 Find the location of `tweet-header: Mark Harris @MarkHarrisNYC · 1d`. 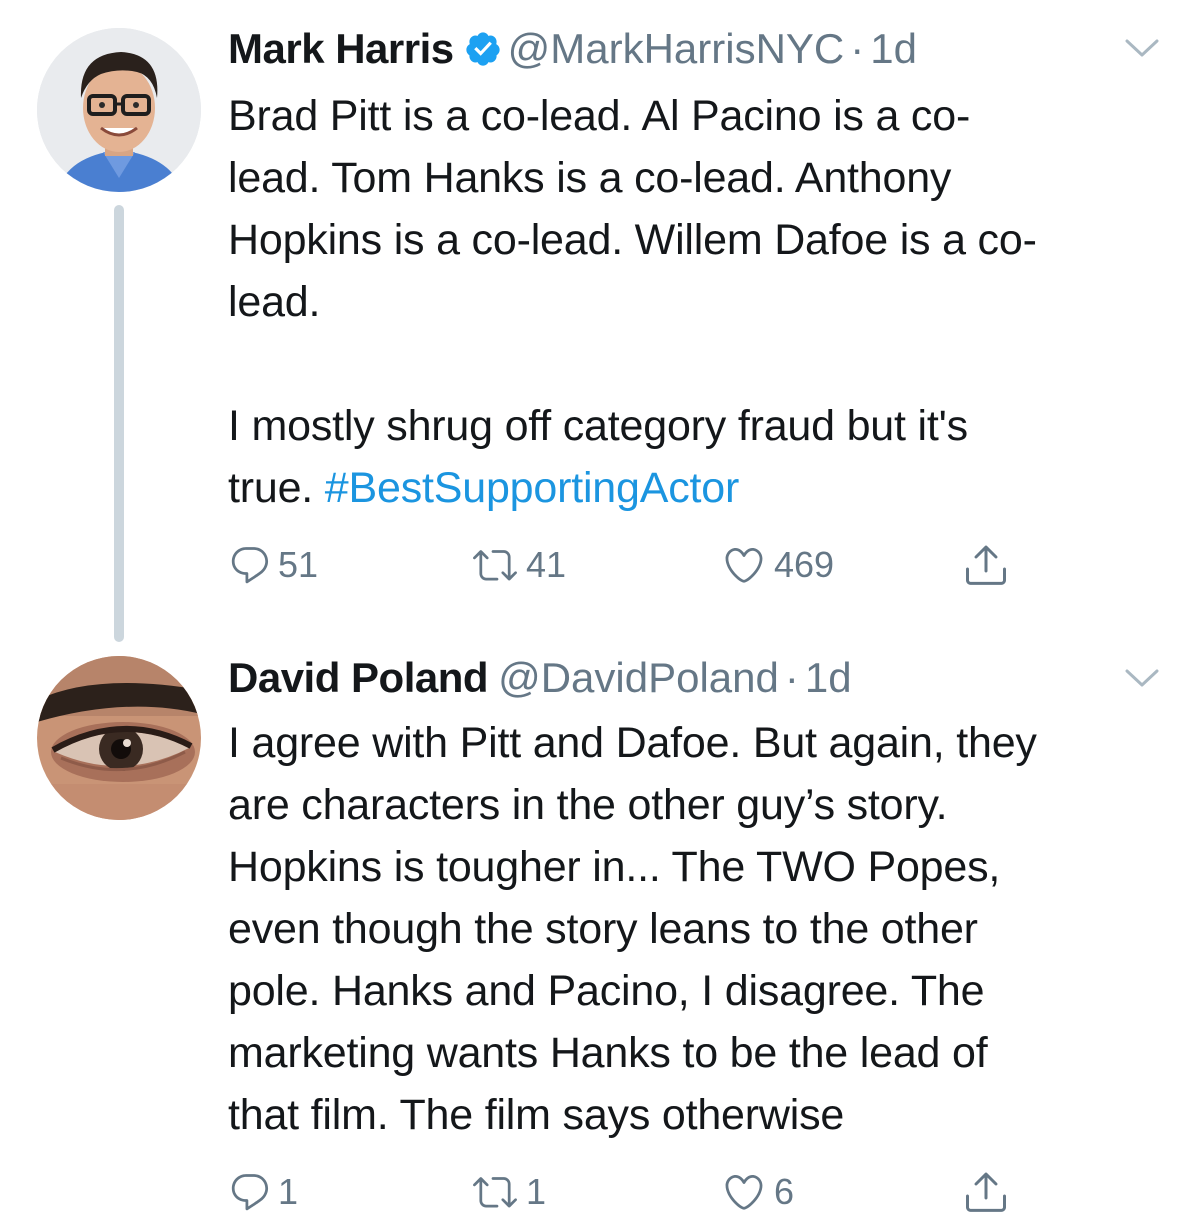

tweet-header: Mark Harris @MarkHarrisNYC · 1d is located at coordinates (690, 49).